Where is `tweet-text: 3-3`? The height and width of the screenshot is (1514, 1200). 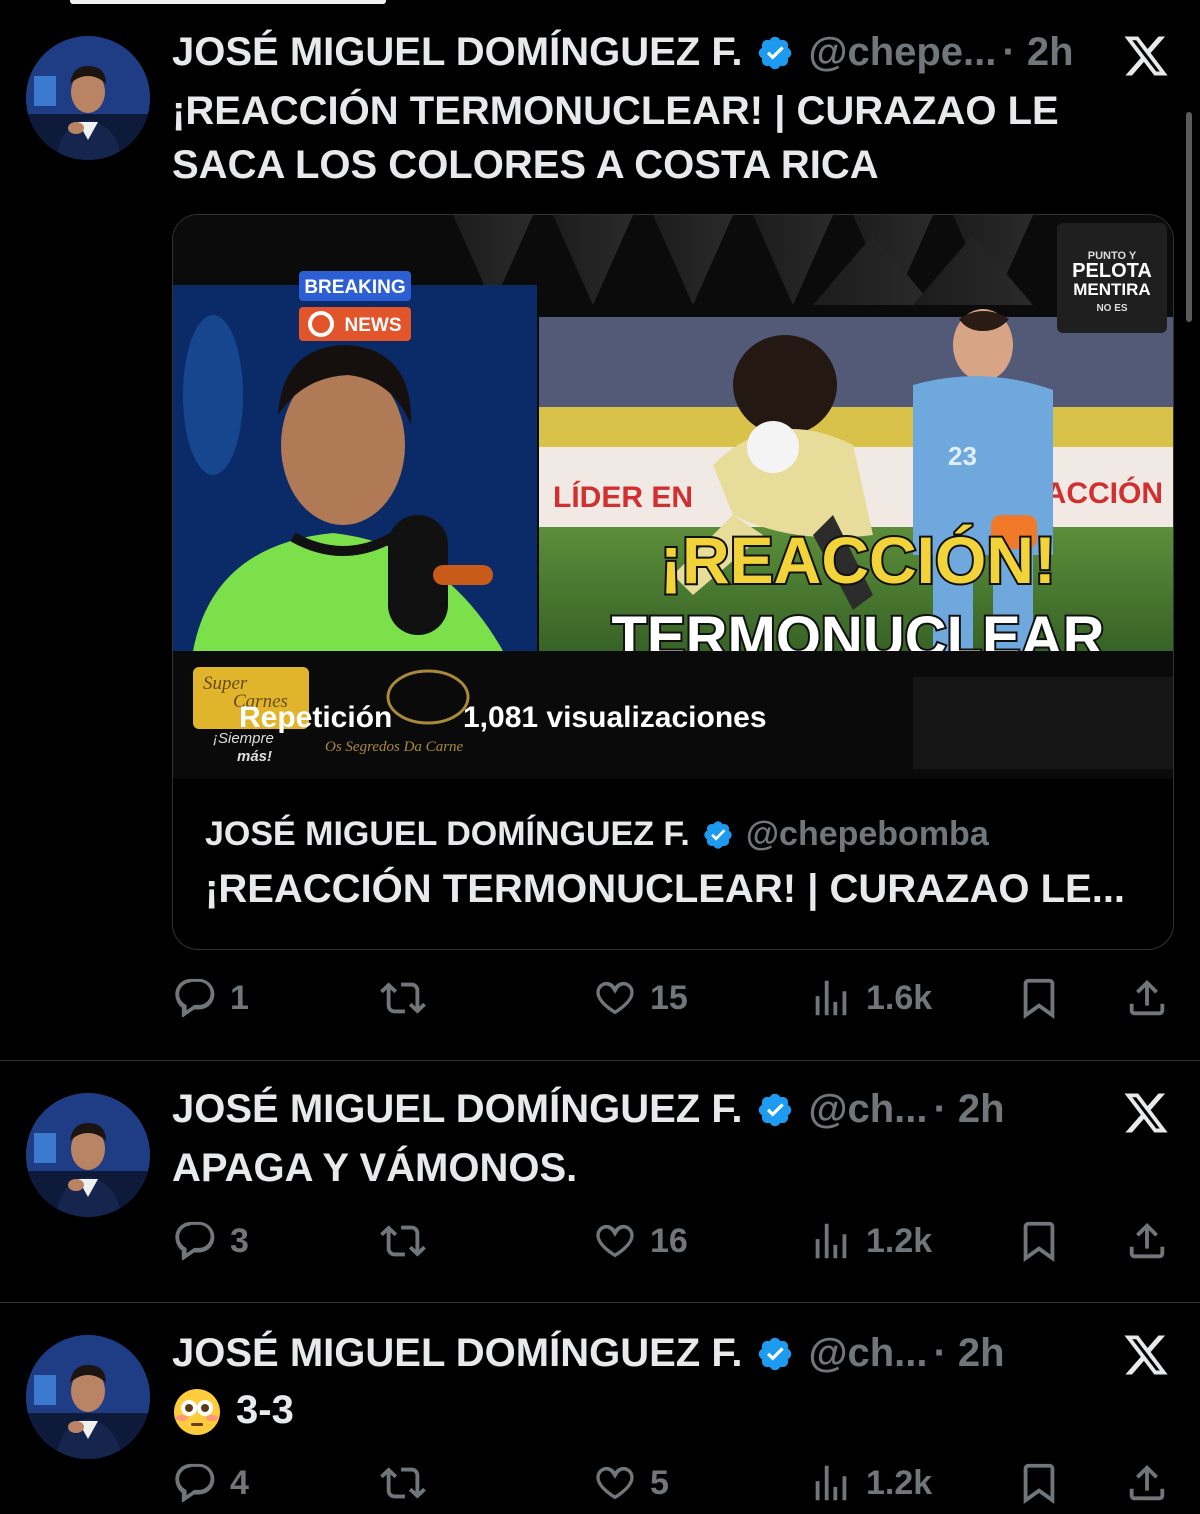 tweet-text: 3-3 is located at coordinates (233, 1410).